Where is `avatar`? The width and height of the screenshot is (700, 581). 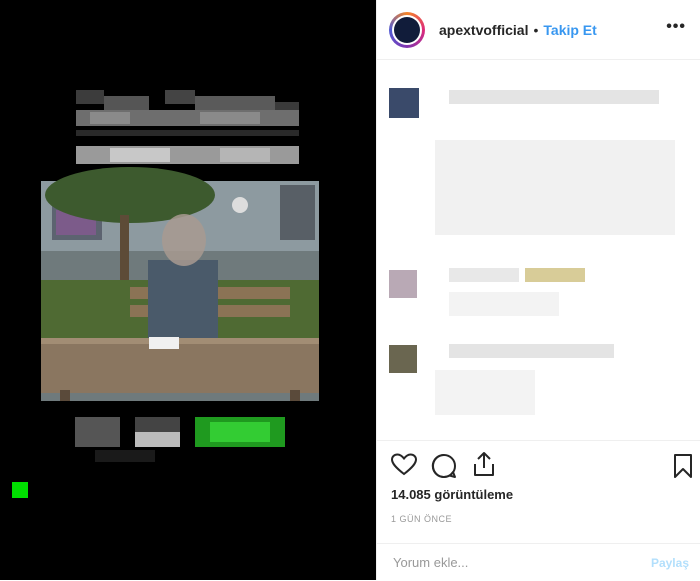
avatar is located at coordinates (407, 29).